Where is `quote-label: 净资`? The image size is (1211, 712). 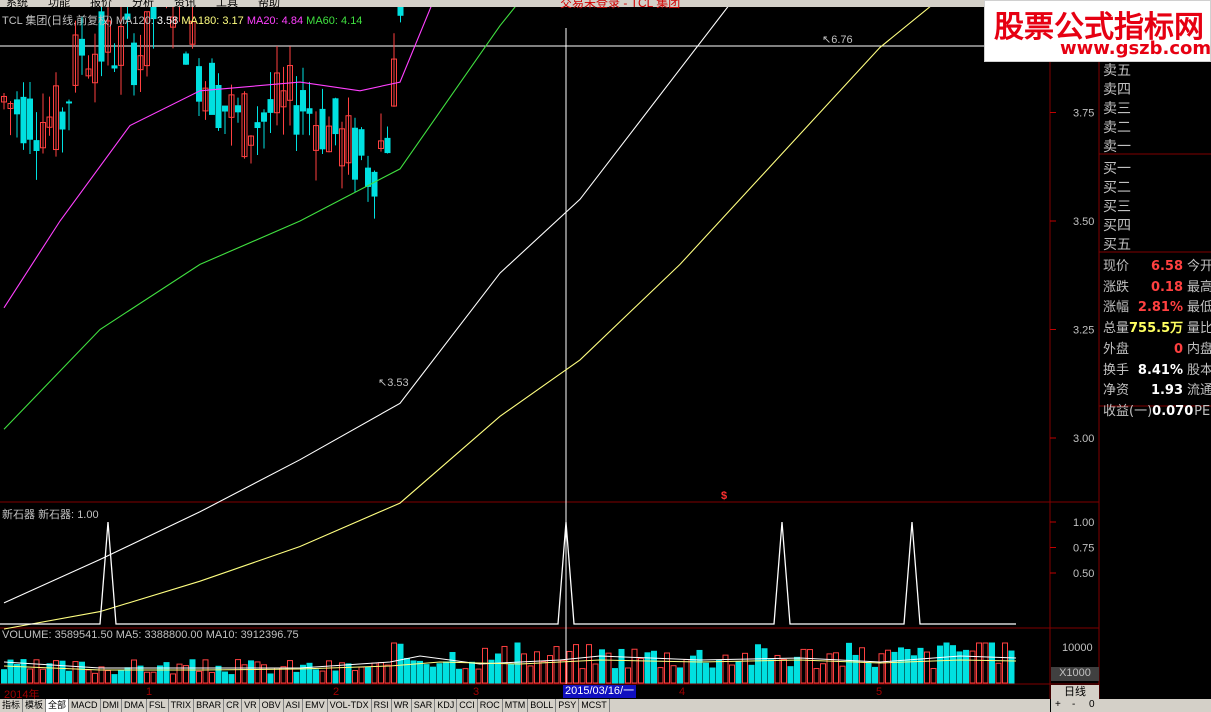 quote-label: 净资 is located at coordinates (1116, 391).